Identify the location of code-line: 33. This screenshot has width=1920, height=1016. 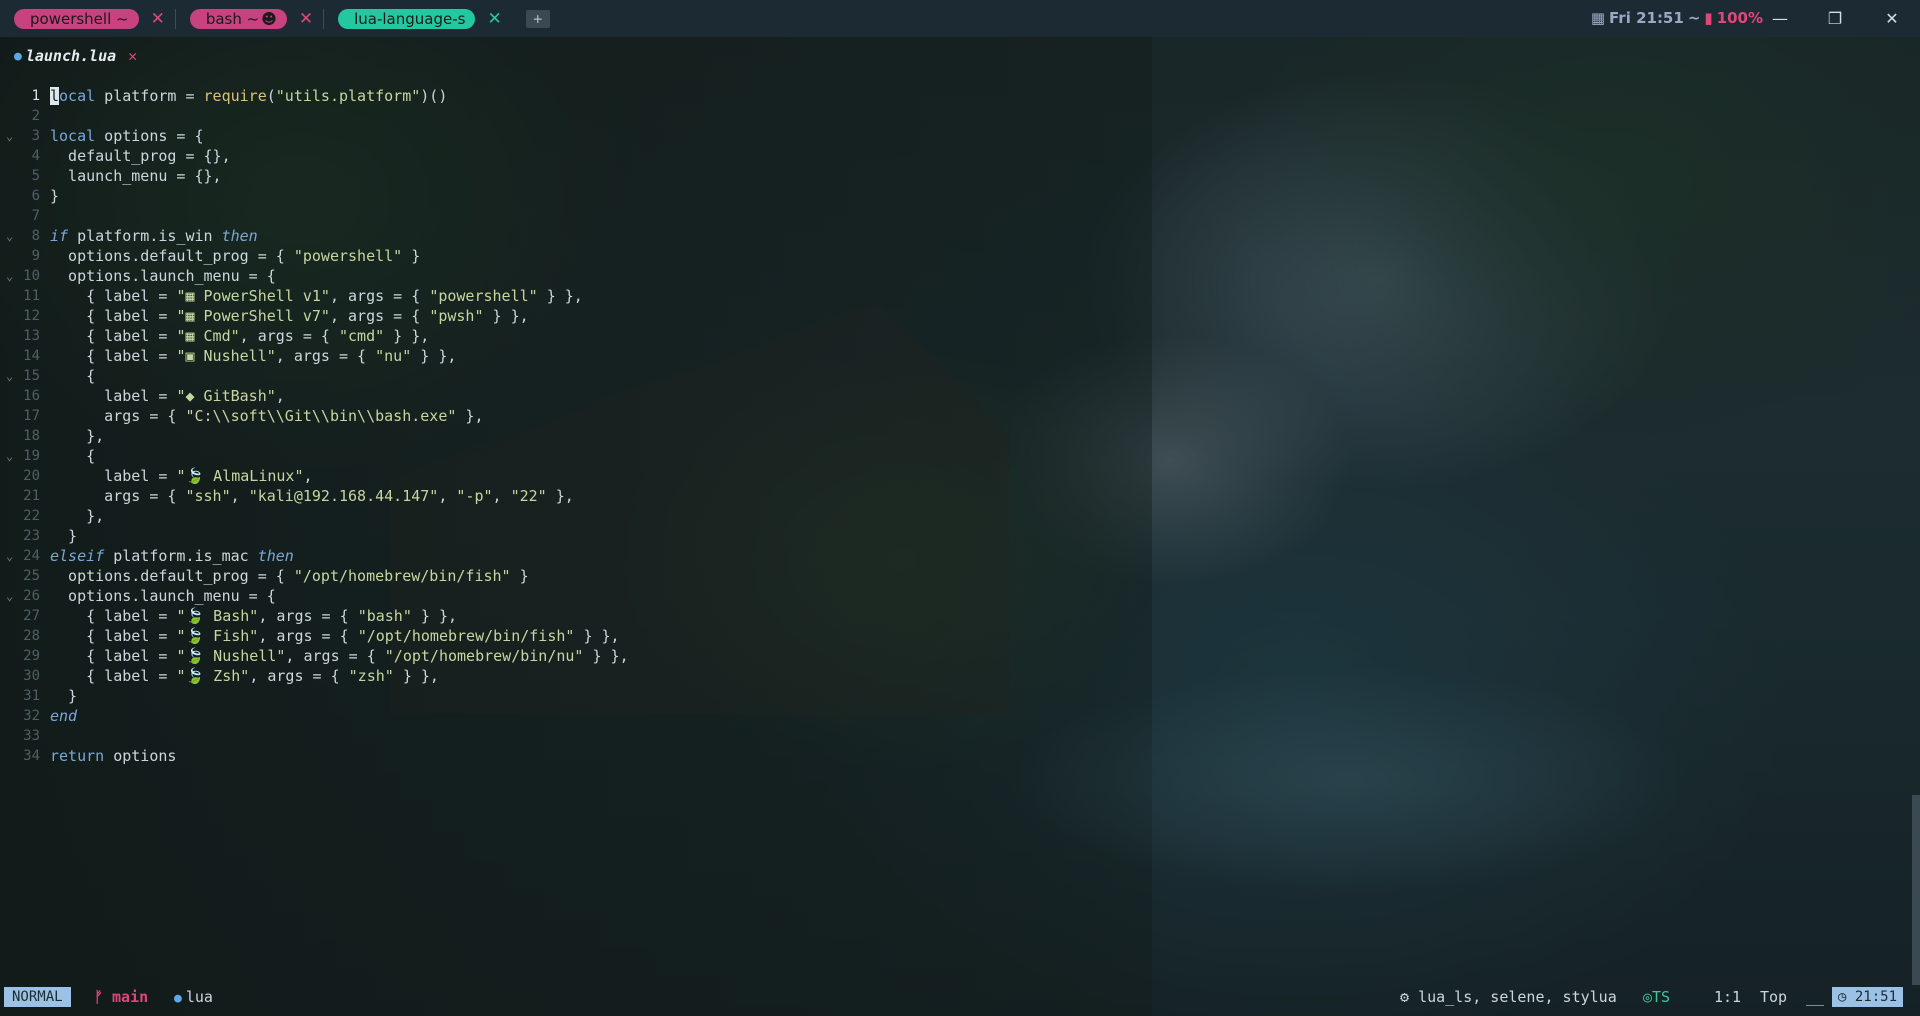
(960, 736).